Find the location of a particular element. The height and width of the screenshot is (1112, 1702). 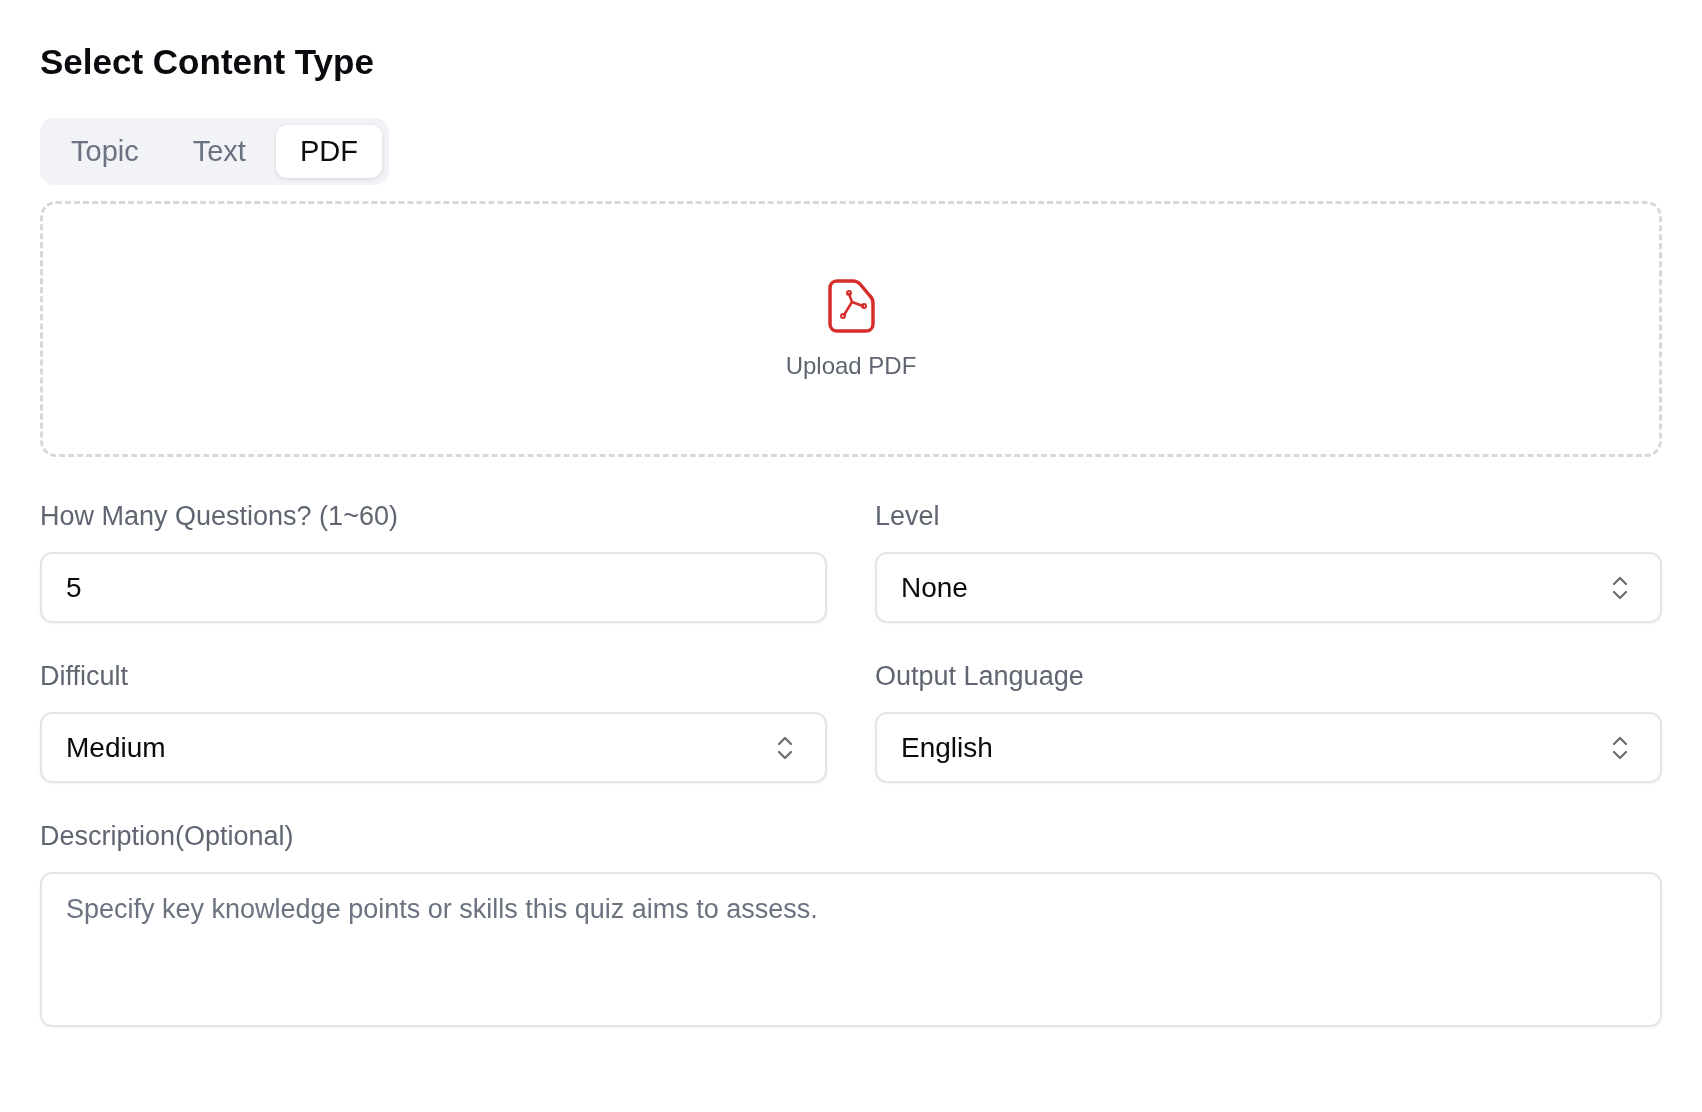

number-input: 5 is located at coordinates (433, 587).